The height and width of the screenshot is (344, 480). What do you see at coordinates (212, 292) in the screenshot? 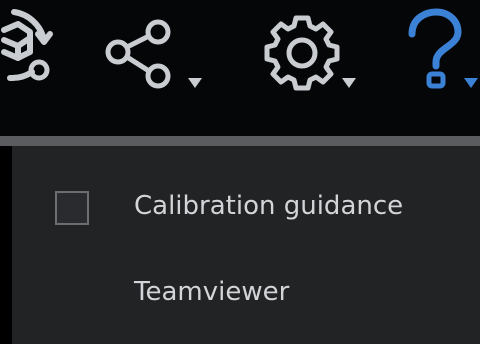
I see `menu-item-label: Teamviewer` at bounding box center [212, 292].